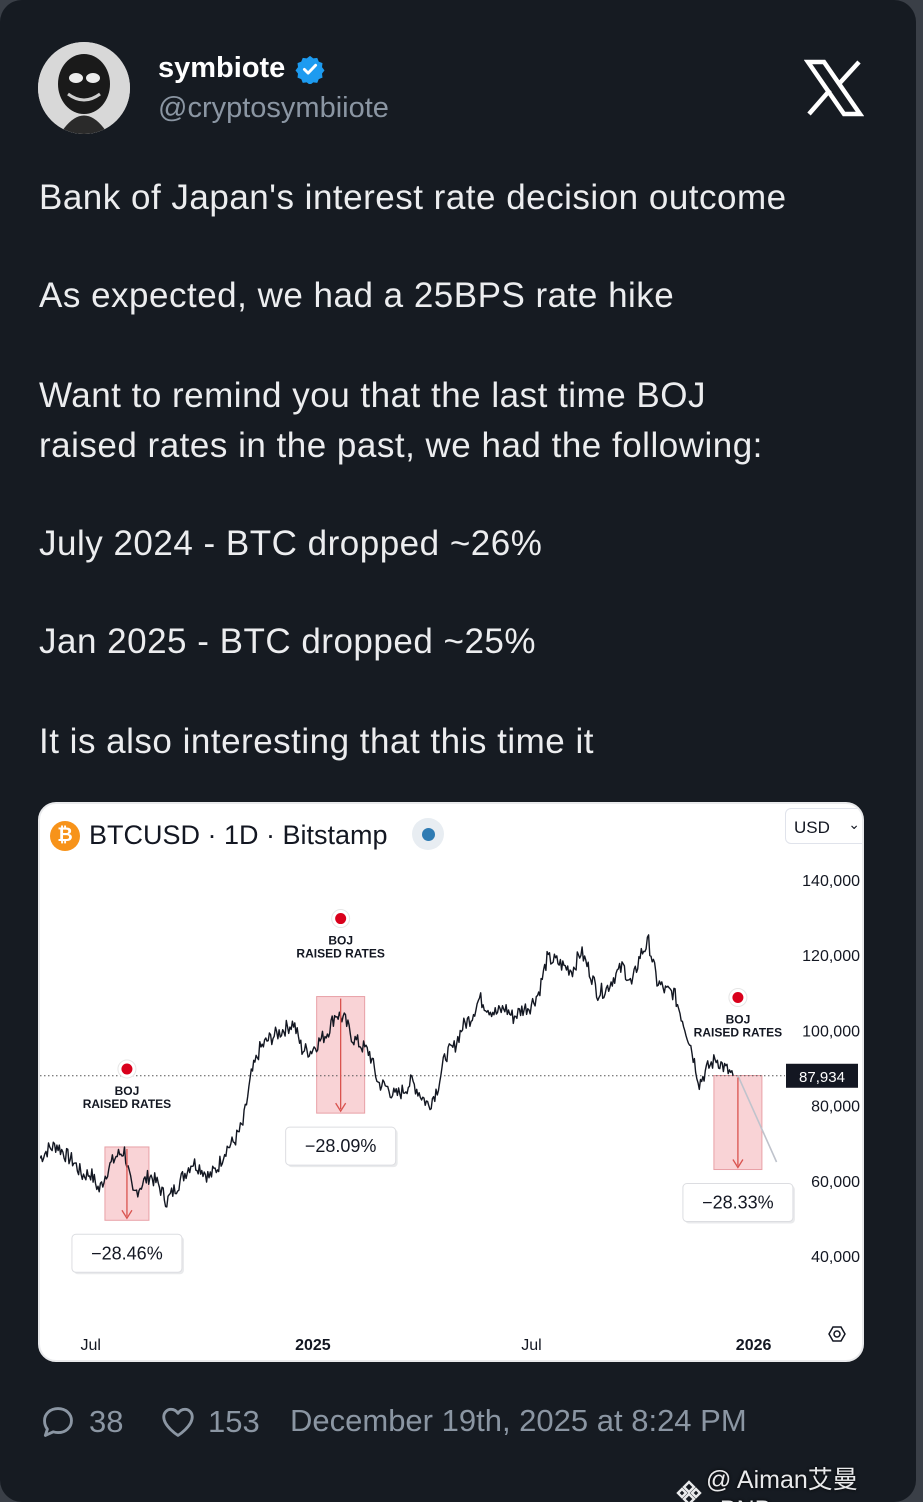  I want to click on reply-count: 38, so click(106, 1421).